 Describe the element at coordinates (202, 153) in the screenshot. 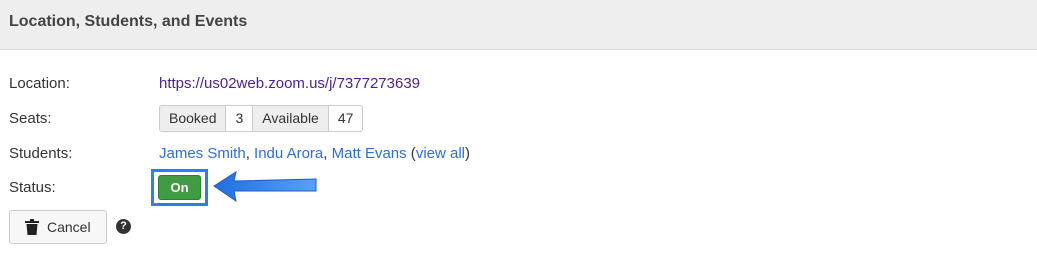

I see `student-link: James Smith` at that location.